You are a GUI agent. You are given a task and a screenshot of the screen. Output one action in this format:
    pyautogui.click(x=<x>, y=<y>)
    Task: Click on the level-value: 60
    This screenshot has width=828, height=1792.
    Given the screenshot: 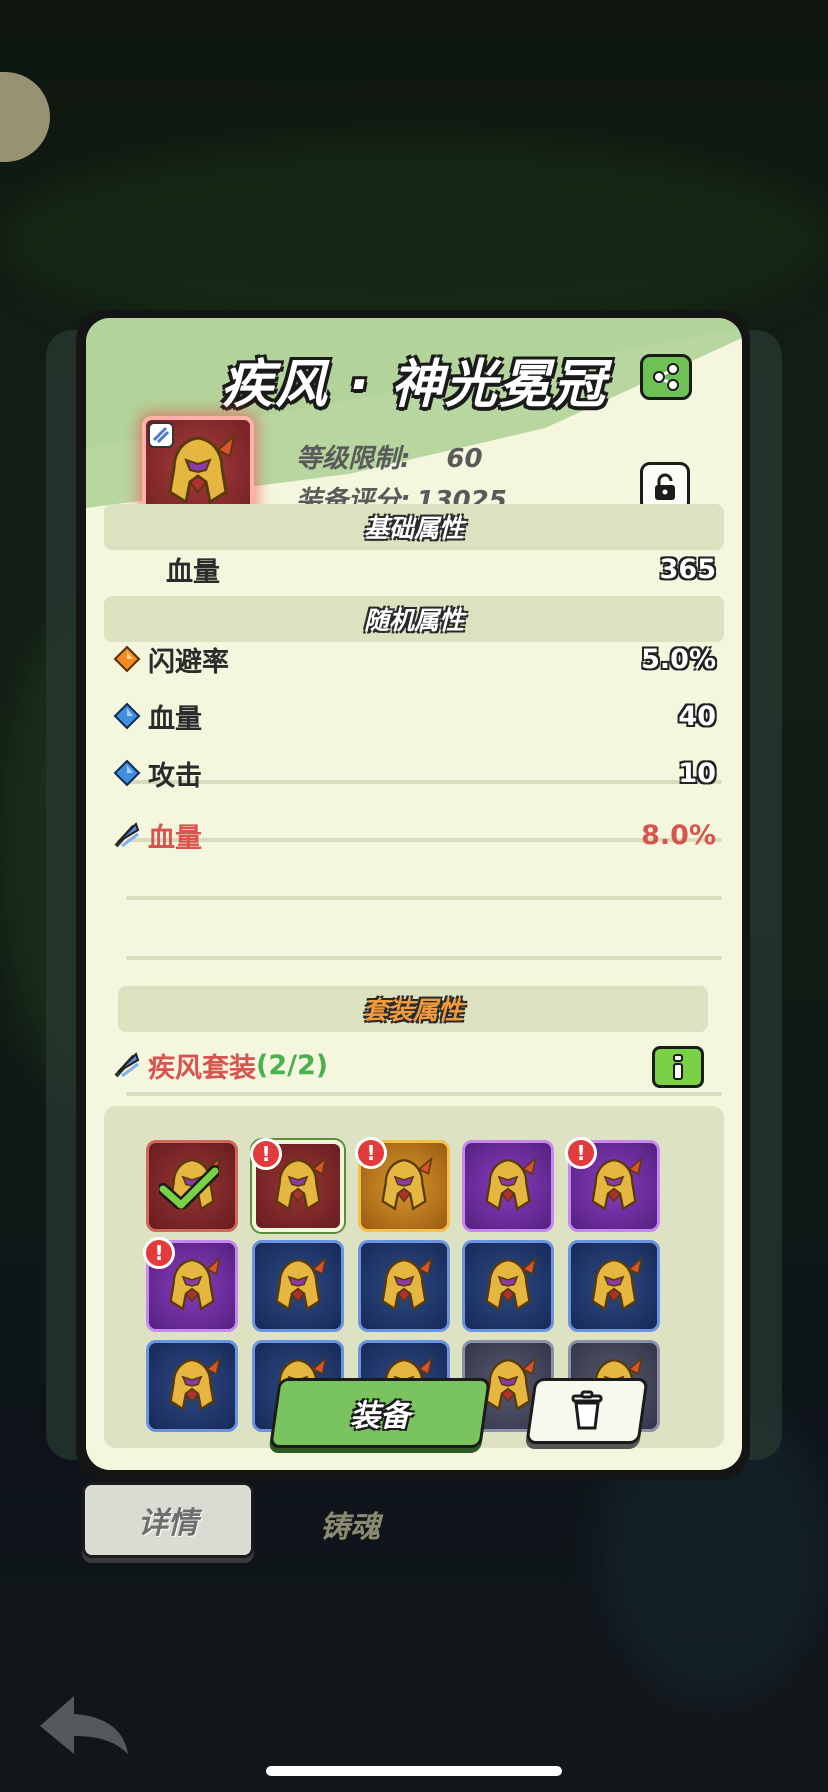 What is the action you would take?
    pyautogui.click(x=464, y=459)
    